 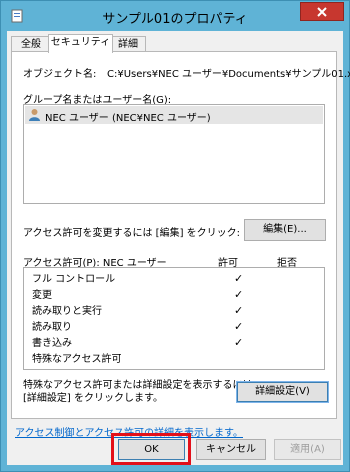 What do you see at coordinates (282, 392) in the screenshot?
I see `advanced-settings-button: 詳細設定(V)` at bounding box center [282, 392].